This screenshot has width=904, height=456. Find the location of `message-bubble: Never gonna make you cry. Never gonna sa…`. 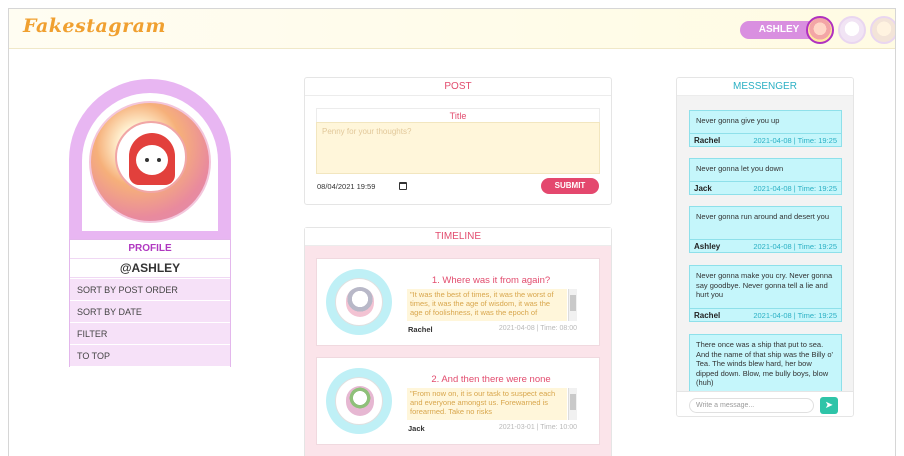

message-bubble: Never gonna make you cry. Never gonna sa… is located at coordinates (765, 293).